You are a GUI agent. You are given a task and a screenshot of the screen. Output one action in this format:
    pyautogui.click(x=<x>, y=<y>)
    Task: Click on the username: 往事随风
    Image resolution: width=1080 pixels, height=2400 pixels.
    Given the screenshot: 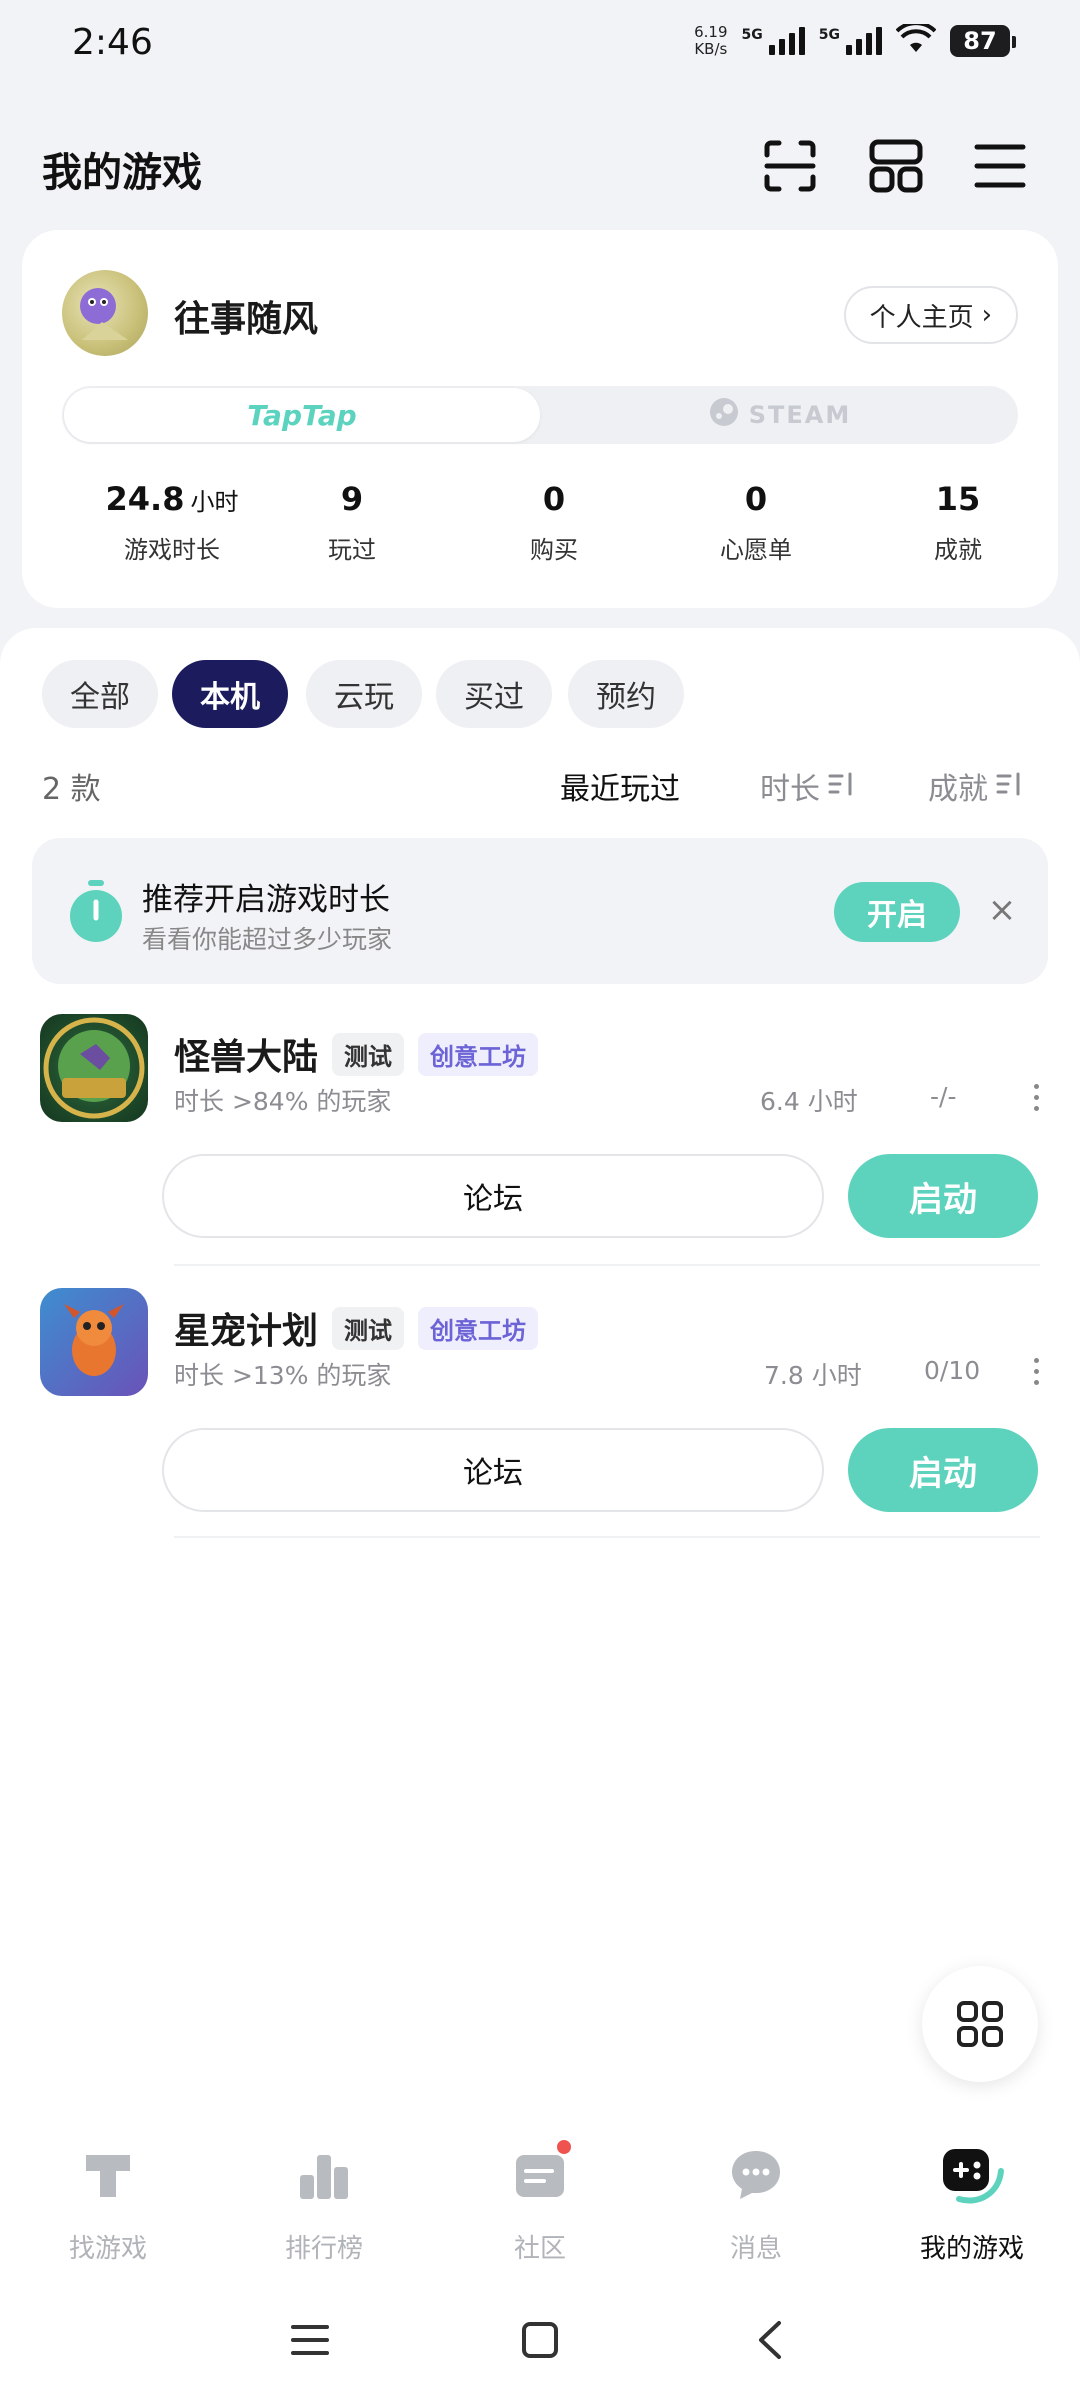 What is the action you would take?
    pyautogui.click(x=246, y=319)
    